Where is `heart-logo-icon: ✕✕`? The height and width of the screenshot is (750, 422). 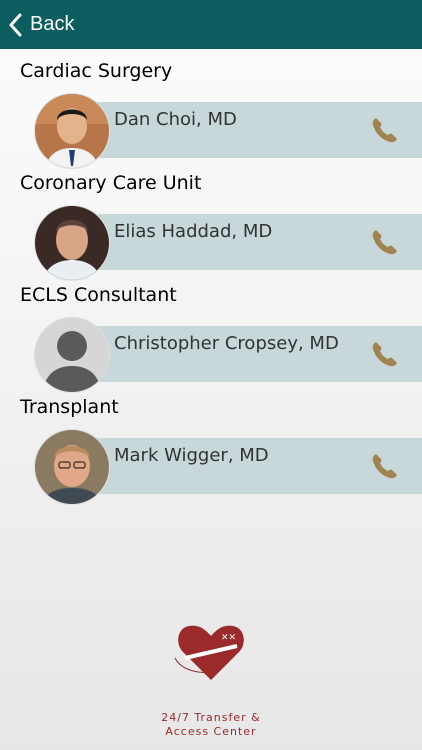 heart-logo-icon: ✕✕ is located at coordinates (211, 653).